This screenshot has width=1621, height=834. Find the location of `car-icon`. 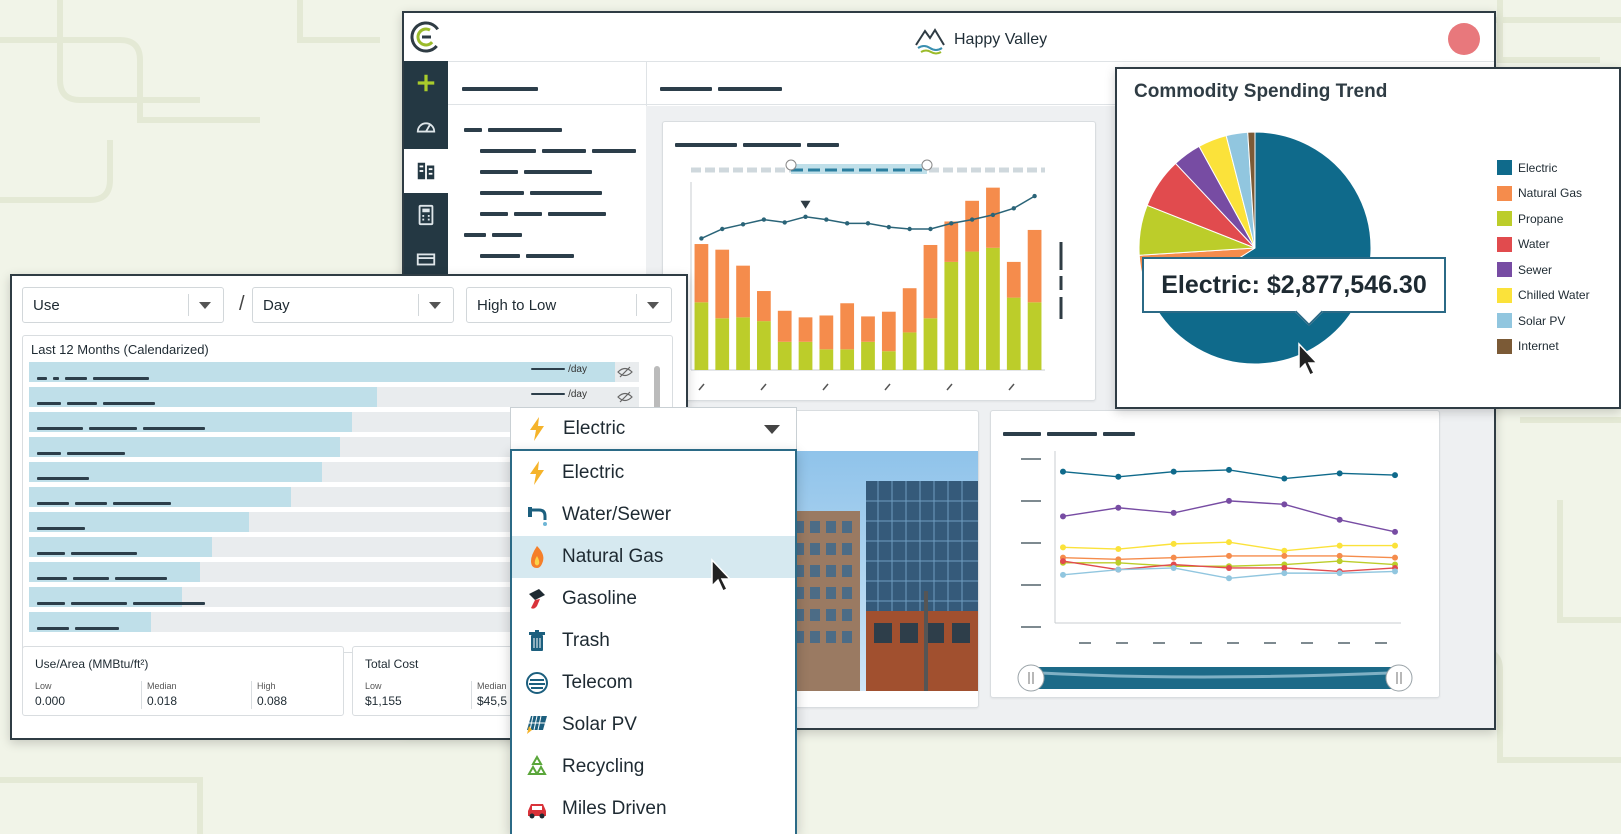

car-icon is located at coordinates (537, 811).